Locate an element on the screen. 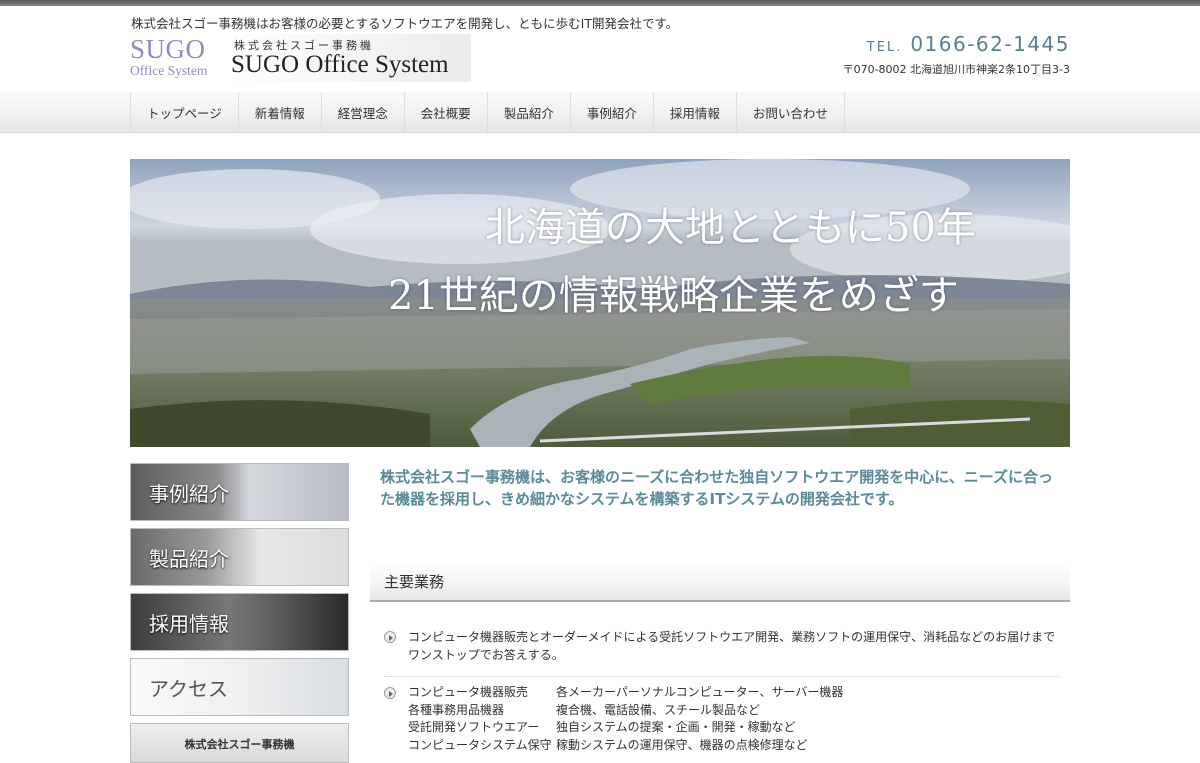 This screenshot has height=763, width=1200. phone-number: TEL. 0166-62-1445 is located at coordinates (968, 44).